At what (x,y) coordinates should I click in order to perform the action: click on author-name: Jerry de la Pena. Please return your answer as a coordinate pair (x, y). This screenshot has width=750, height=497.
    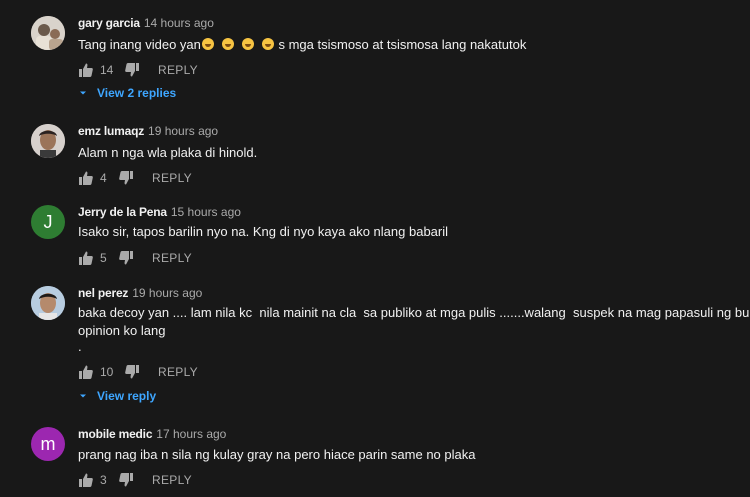
    Looking at the image, I should click on (122, 212).